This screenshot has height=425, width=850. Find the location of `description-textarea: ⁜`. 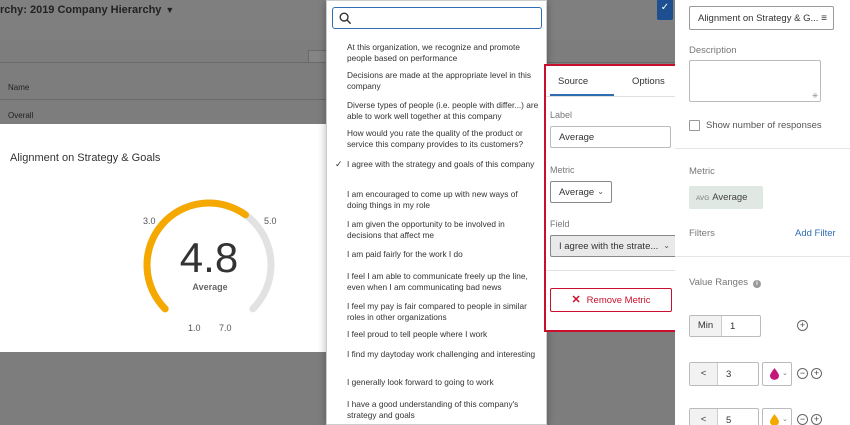

description-textarea: ⁜ is located at coordinates (755, 81).